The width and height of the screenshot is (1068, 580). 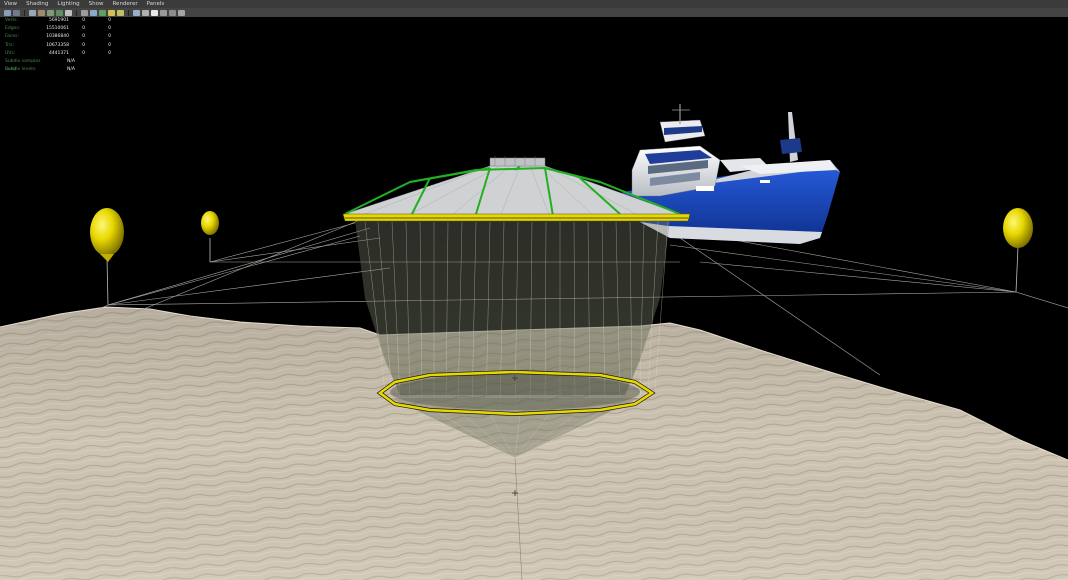 I want to click on hud-row: Faces: 10386840 0 0, so click(x=58, y=37).